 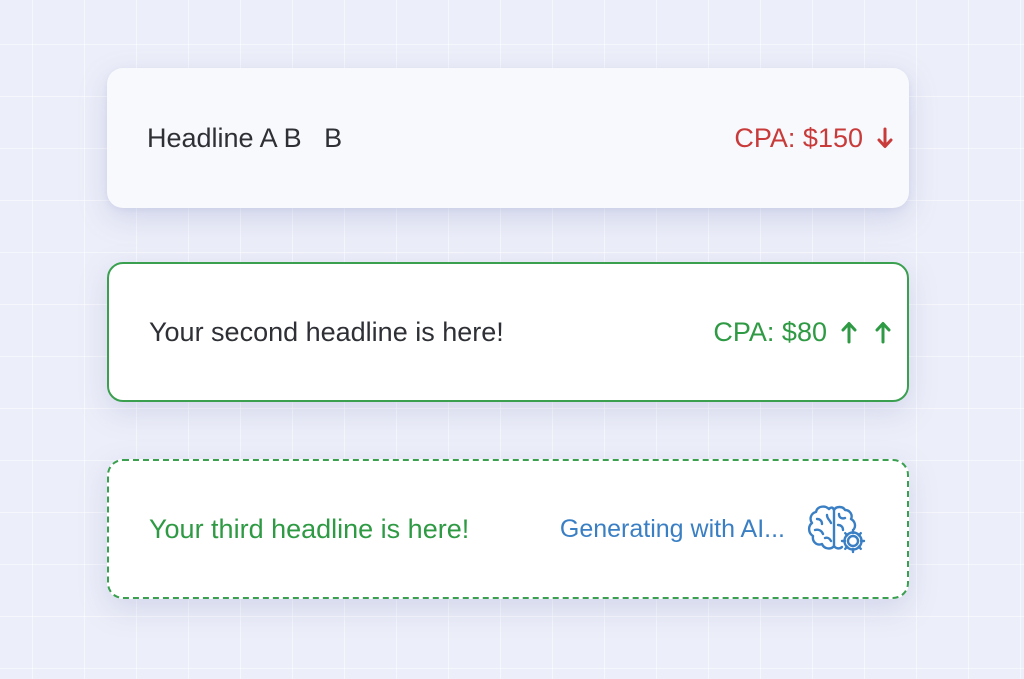 I want to click on cpa-value: CPA: $150, so click(x=798, y=137).